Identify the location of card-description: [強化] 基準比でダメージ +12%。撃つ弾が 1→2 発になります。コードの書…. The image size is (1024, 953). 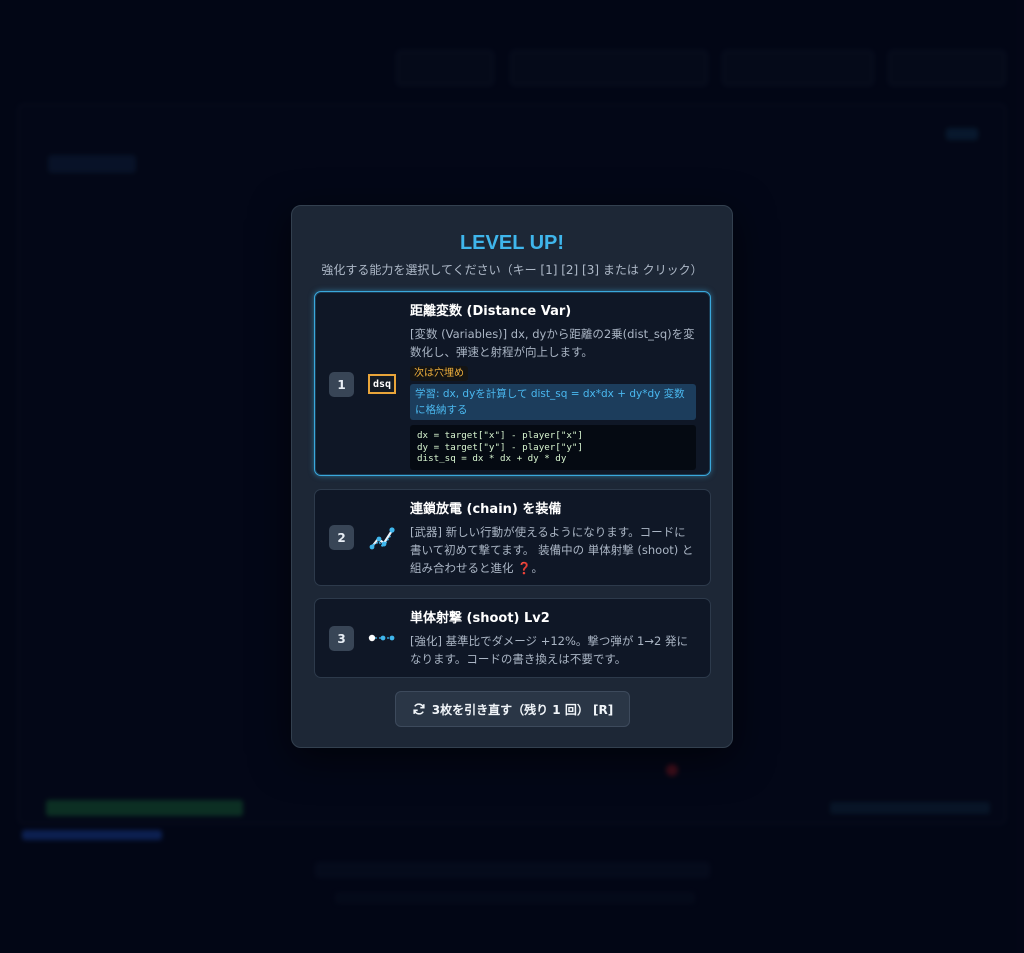
(549, 650).